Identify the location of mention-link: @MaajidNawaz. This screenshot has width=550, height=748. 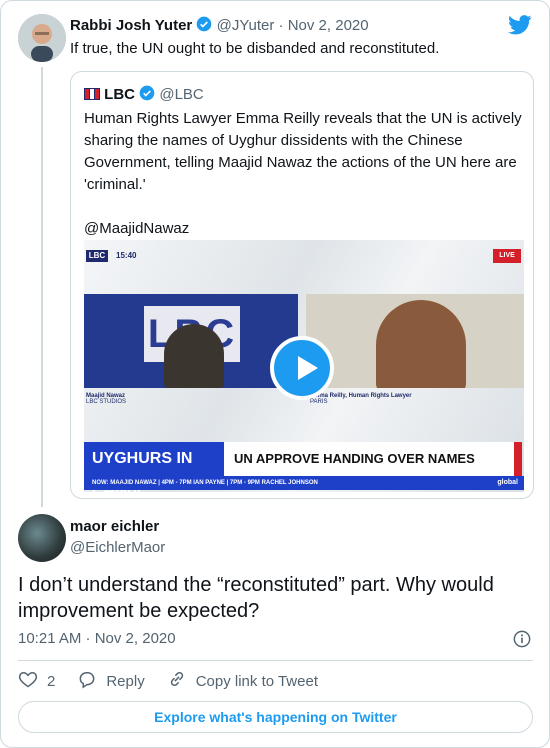
(304, 229).